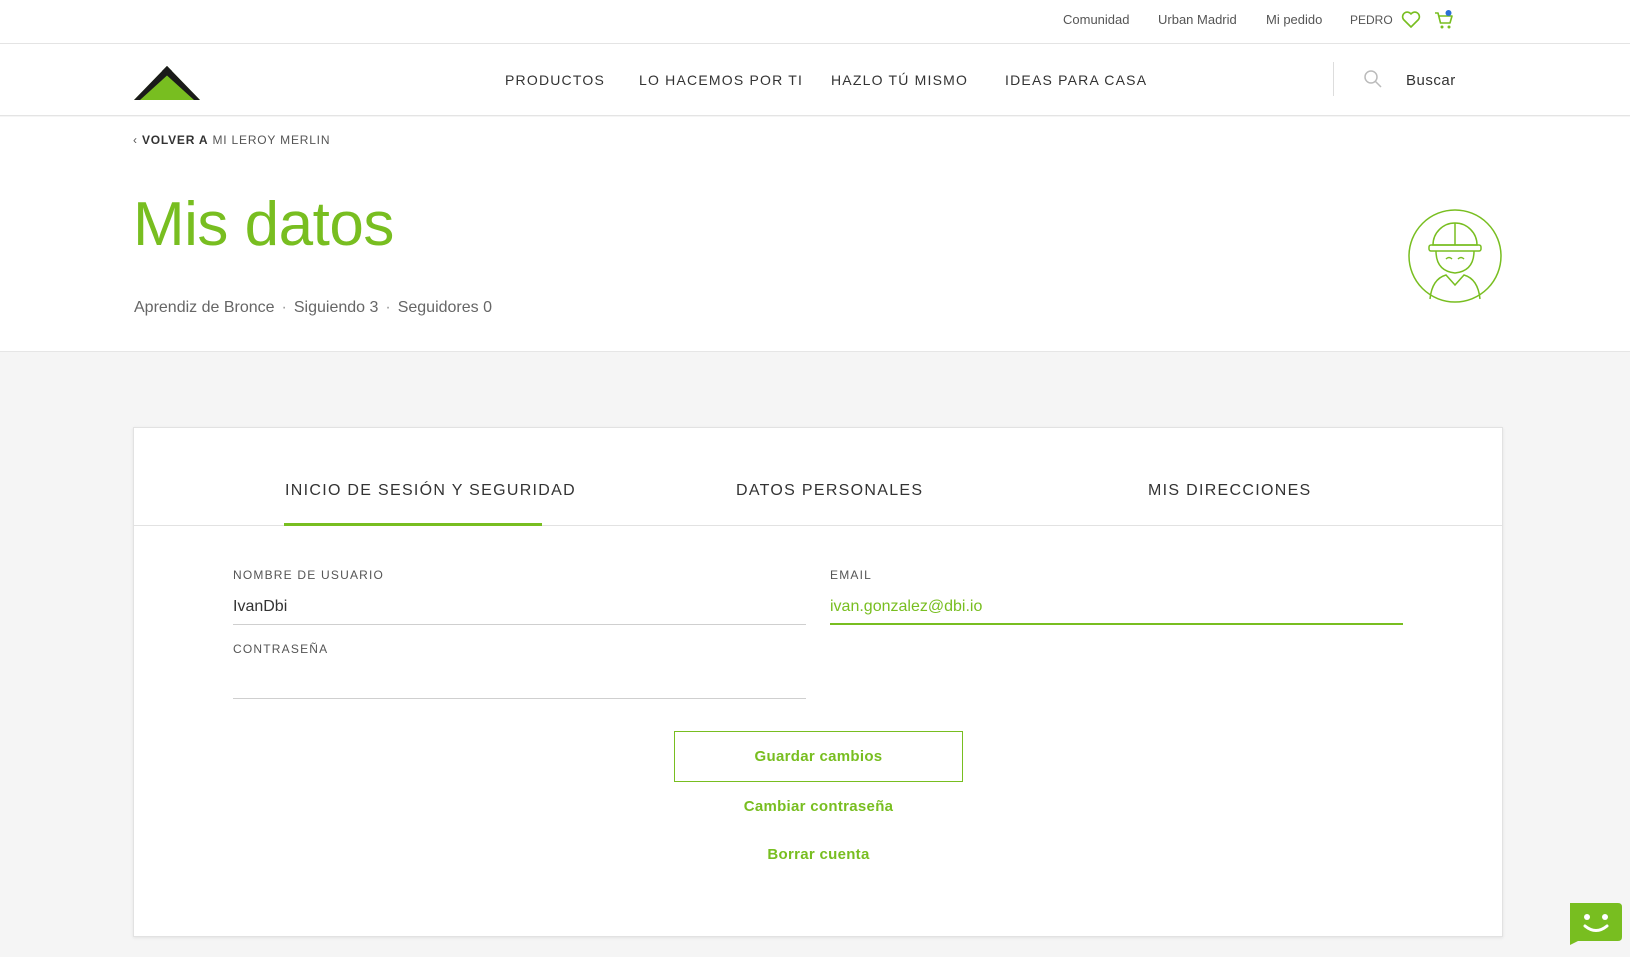  What do you see at coordinates (851, 575) in the screenshot?
I see `email-label: EMAIL` at bounding box center [851, 575].